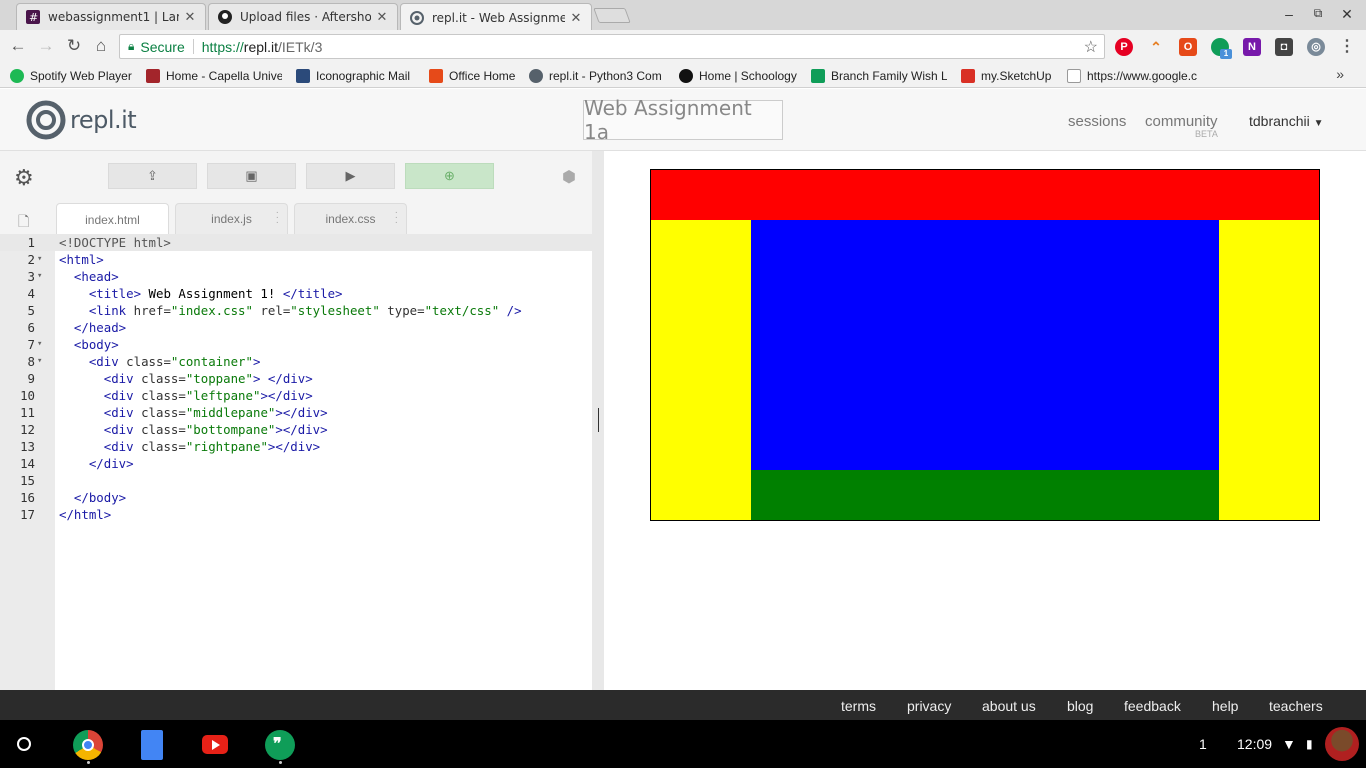 The image size is (1366, 768). I want to click on office-icon: O, so click(1188, 47).